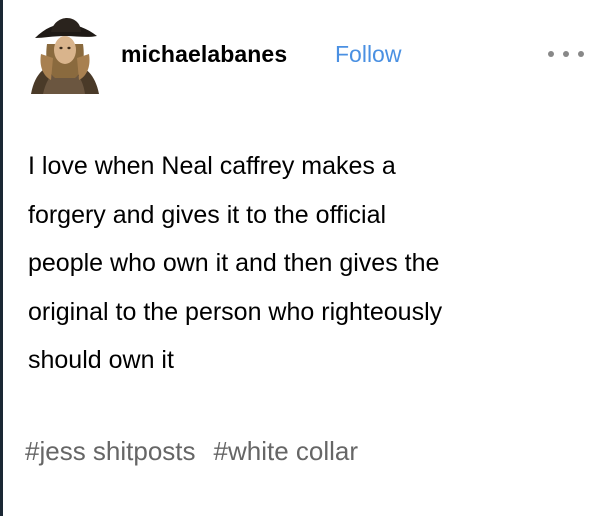 Image resolution: width=598 pixels, height=516 pixels. What do you see at coordinates (204, 54) in the screenshot?
I see `username: michaelabanes` at bounding box center [204, 54].